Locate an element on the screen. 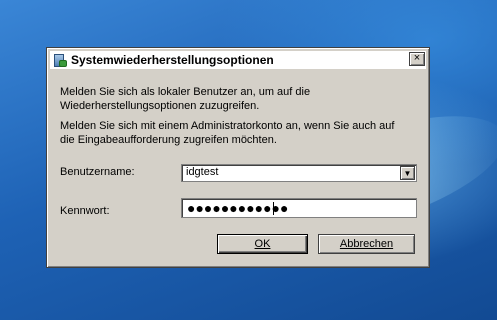 Image resolution: width=497 pixels, height=320 pixels. cancel-button: Abbrechen is located at coordinates (366, 244).